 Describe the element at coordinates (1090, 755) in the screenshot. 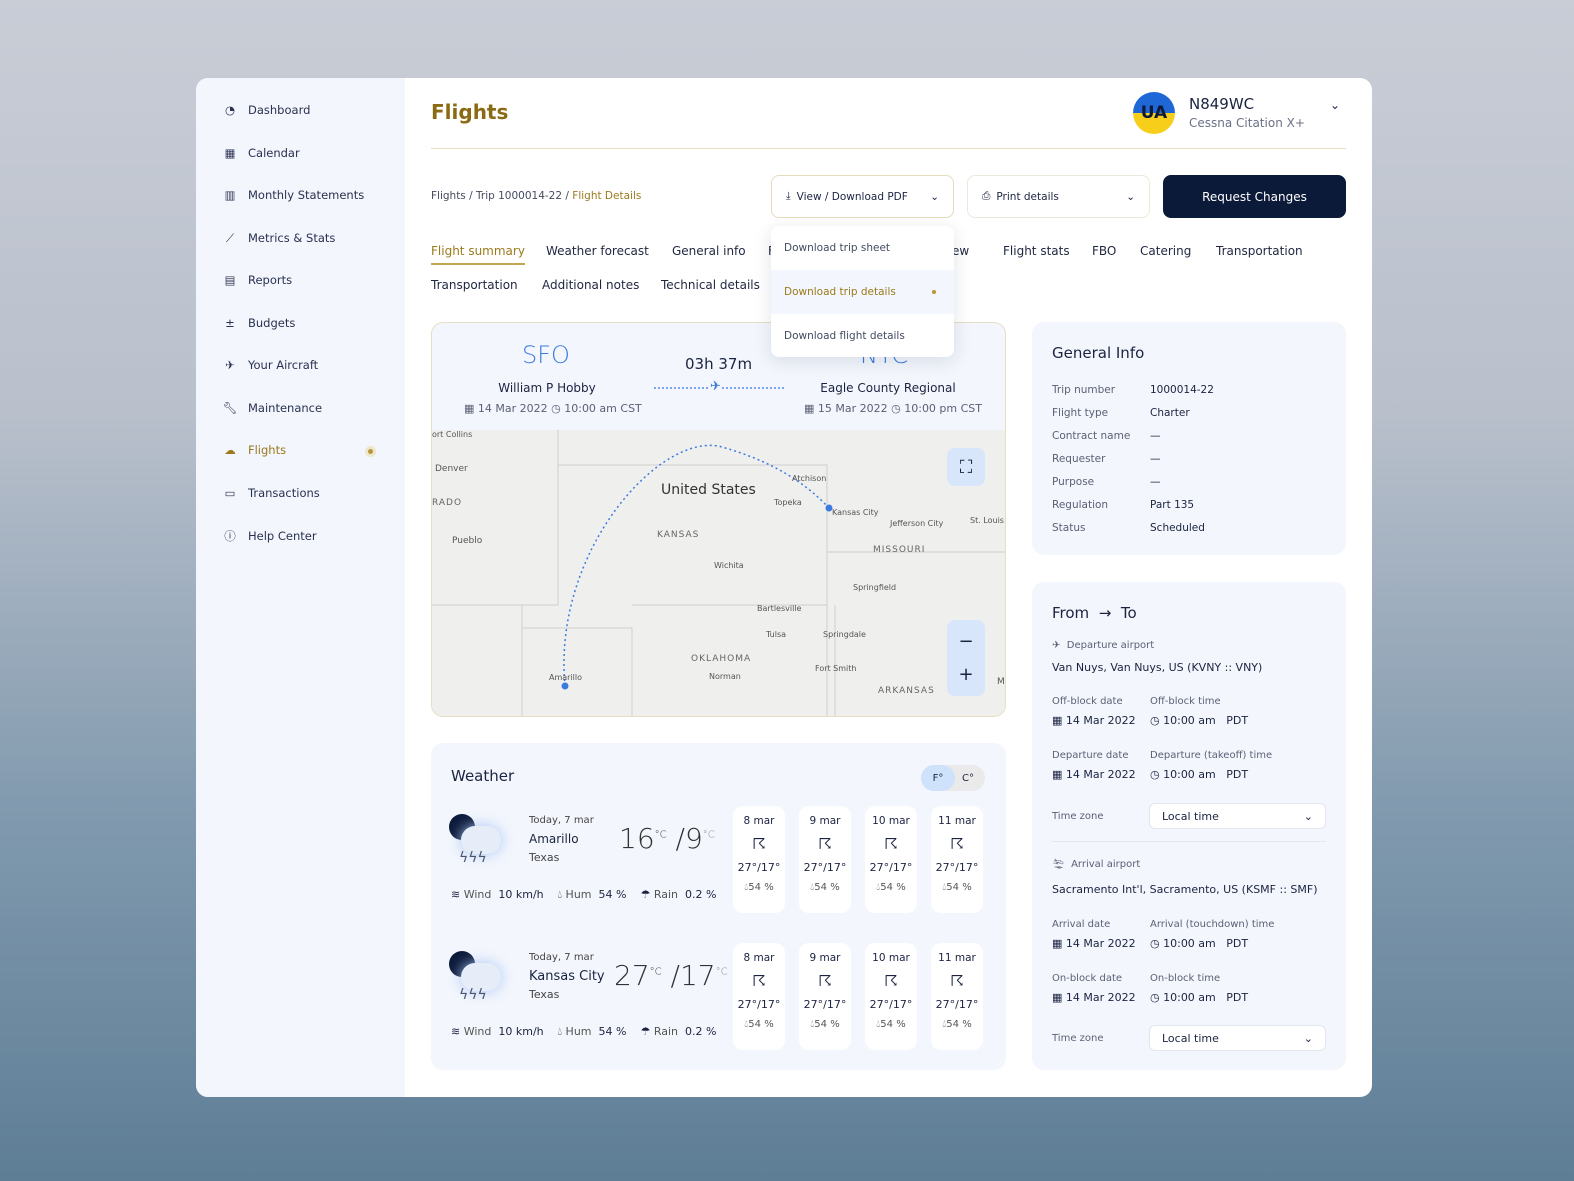

I see `date-label: Departure date` at that location.